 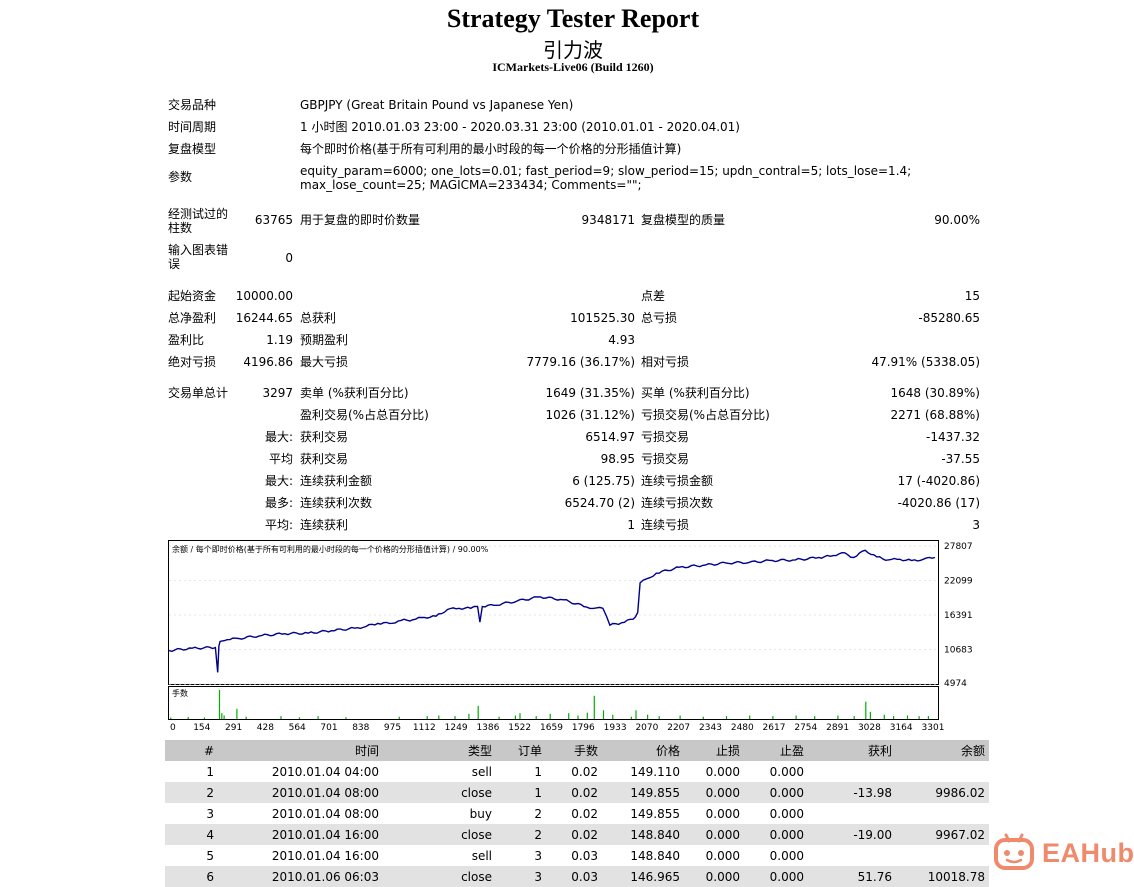 I want to click on table-cell: 0.02, so click(x=574, y=792).